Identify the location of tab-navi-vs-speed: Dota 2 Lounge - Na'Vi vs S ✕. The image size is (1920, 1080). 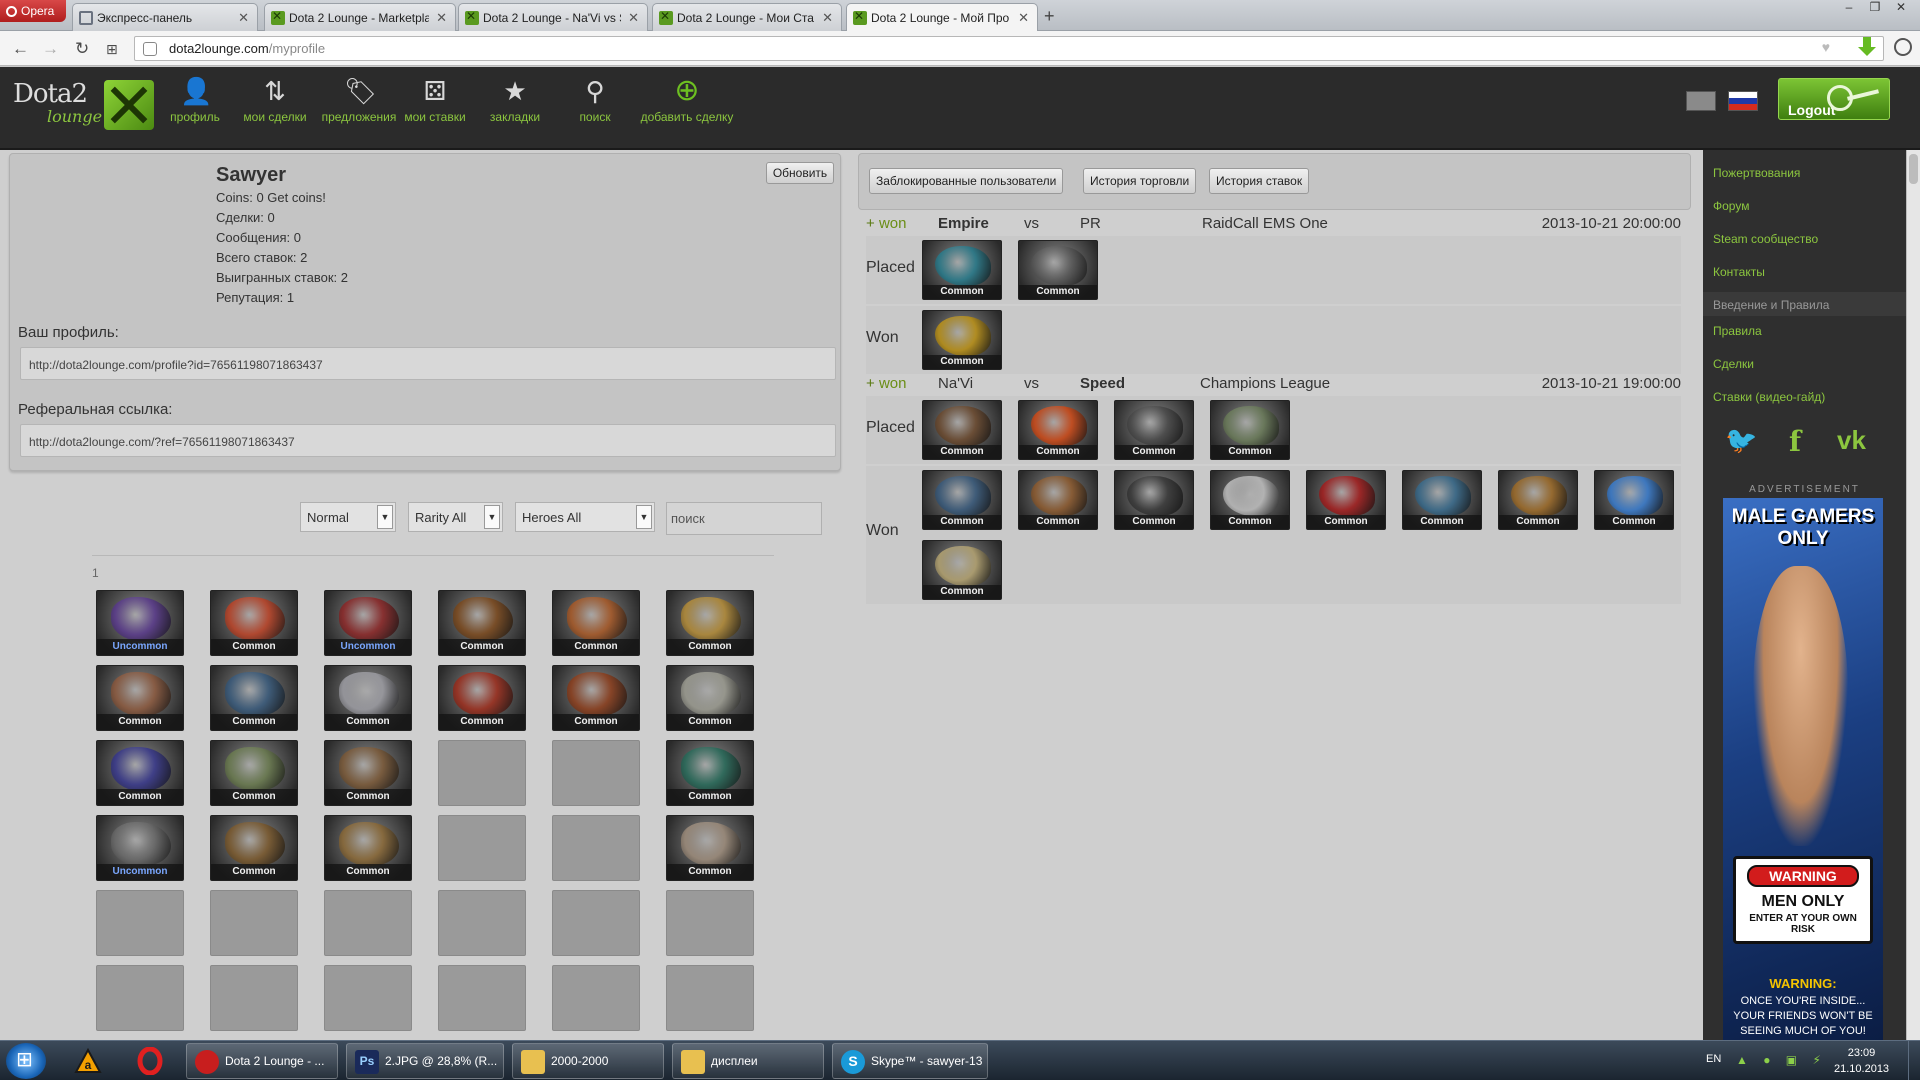
(553, 17).